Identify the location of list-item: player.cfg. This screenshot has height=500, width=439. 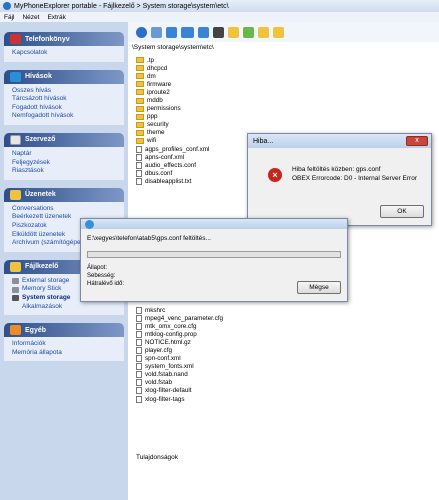
(236, 350).